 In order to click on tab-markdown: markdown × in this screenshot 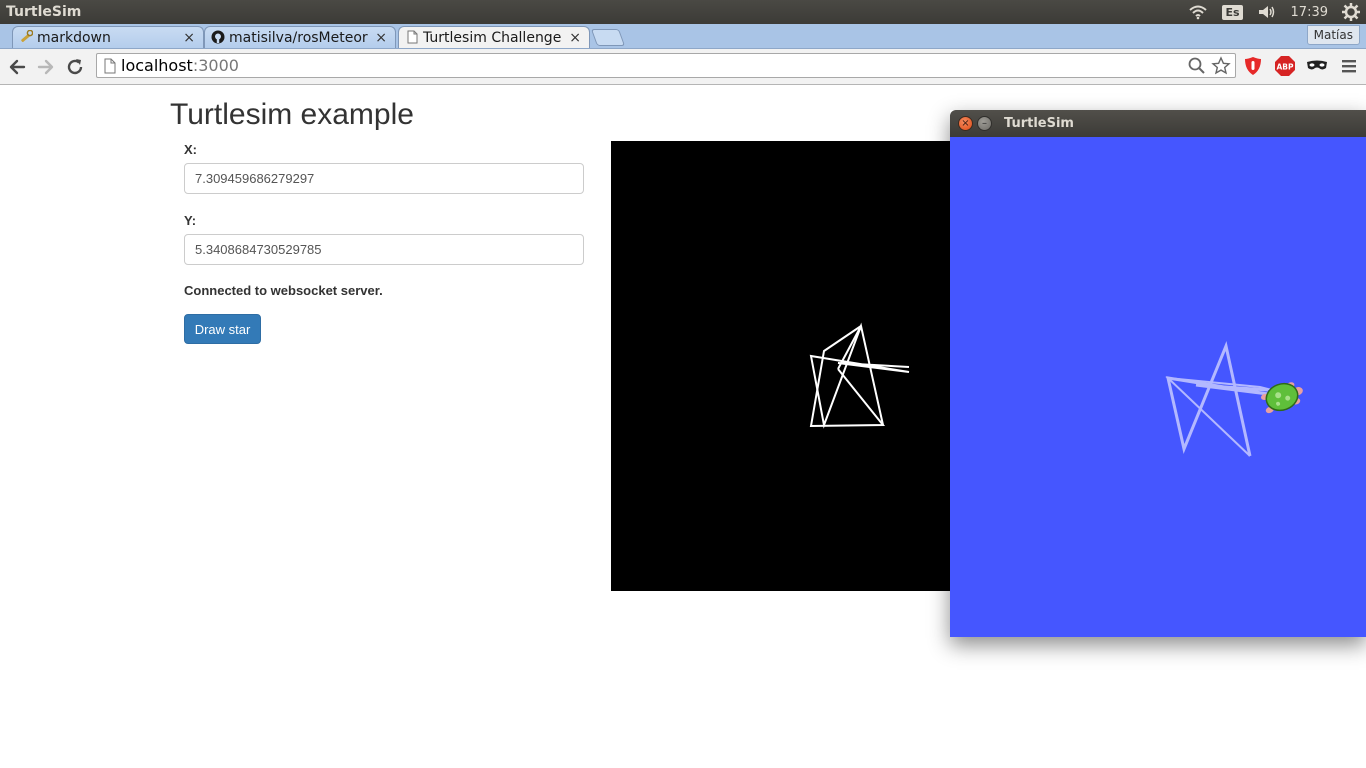, I will do `click(108, 37)`.